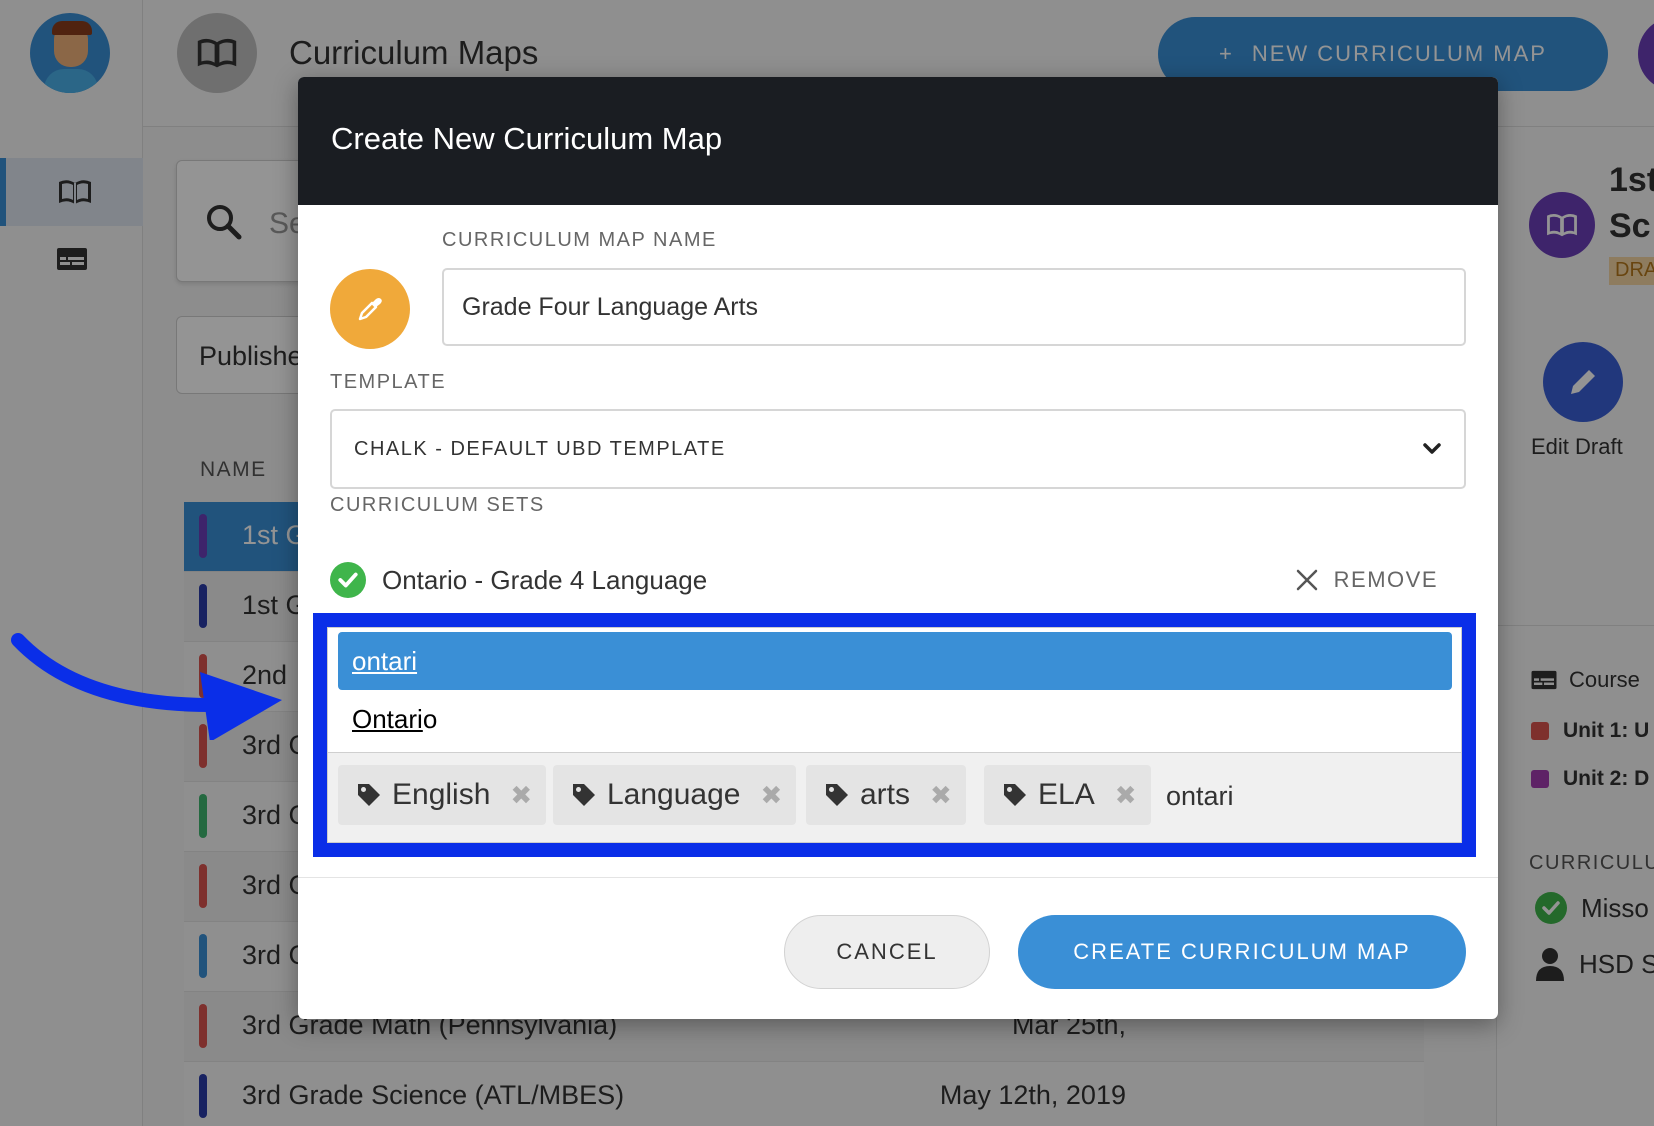  I want to click on cancel-button: CANCEL, so click(887, 952).